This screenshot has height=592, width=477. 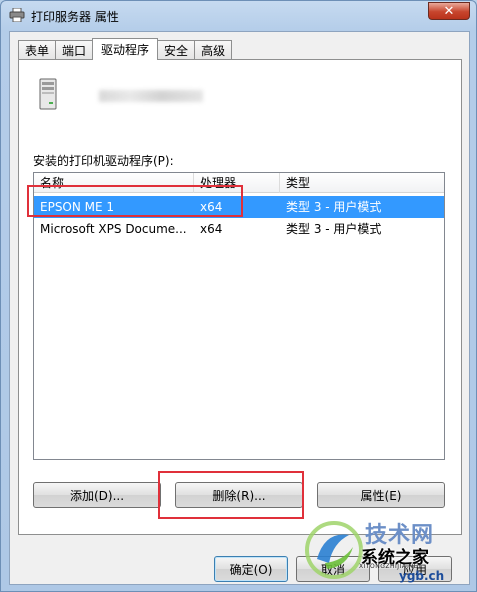 What do you see at coordinates (114, 183) in the screenshot?
I see `column-header-name: 名称` at bounding box center [114, 183].